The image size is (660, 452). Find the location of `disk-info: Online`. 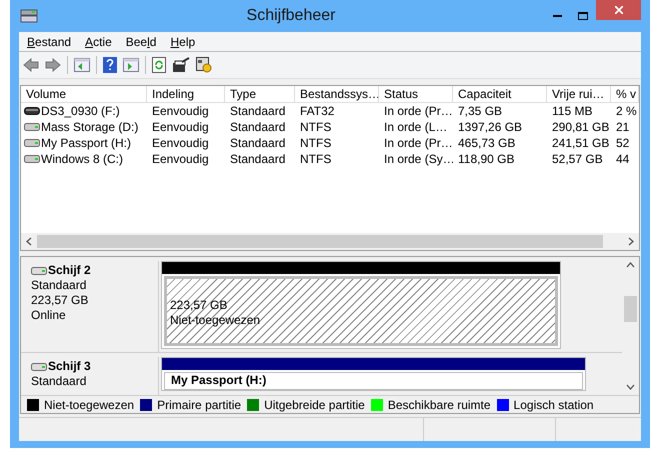

disk-info: Online is located at coordinates (49, 315).